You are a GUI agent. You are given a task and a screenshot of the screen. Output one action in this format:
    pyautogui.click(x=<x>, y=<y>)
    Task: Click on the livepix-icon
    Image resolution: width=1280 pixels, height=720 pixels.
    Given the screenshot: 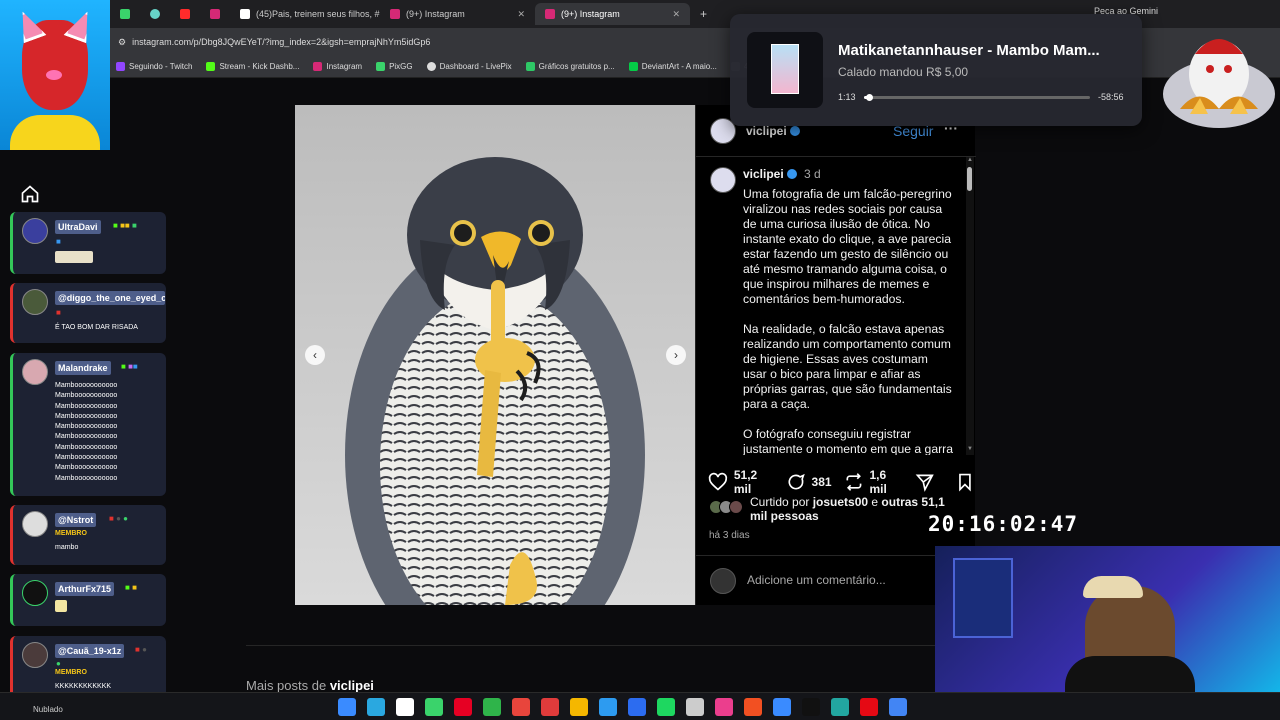 What is the action you would take?
    pyautogui.click(x=431, y=66)
    